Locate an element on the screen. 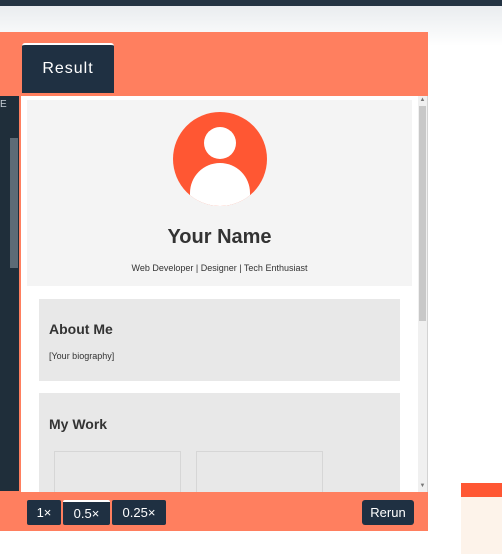 Image resolution: width=502 pixels, height=554 pixels. user-icon is located at coordinates (220, 159).